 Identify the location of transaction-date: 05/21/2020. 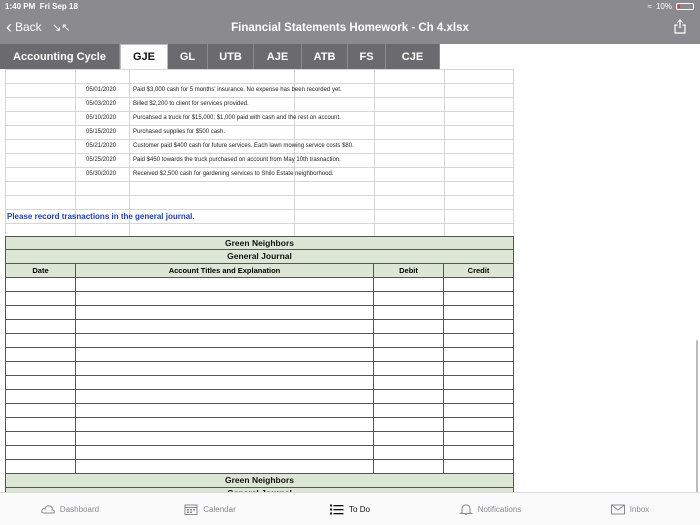
(101, 146).